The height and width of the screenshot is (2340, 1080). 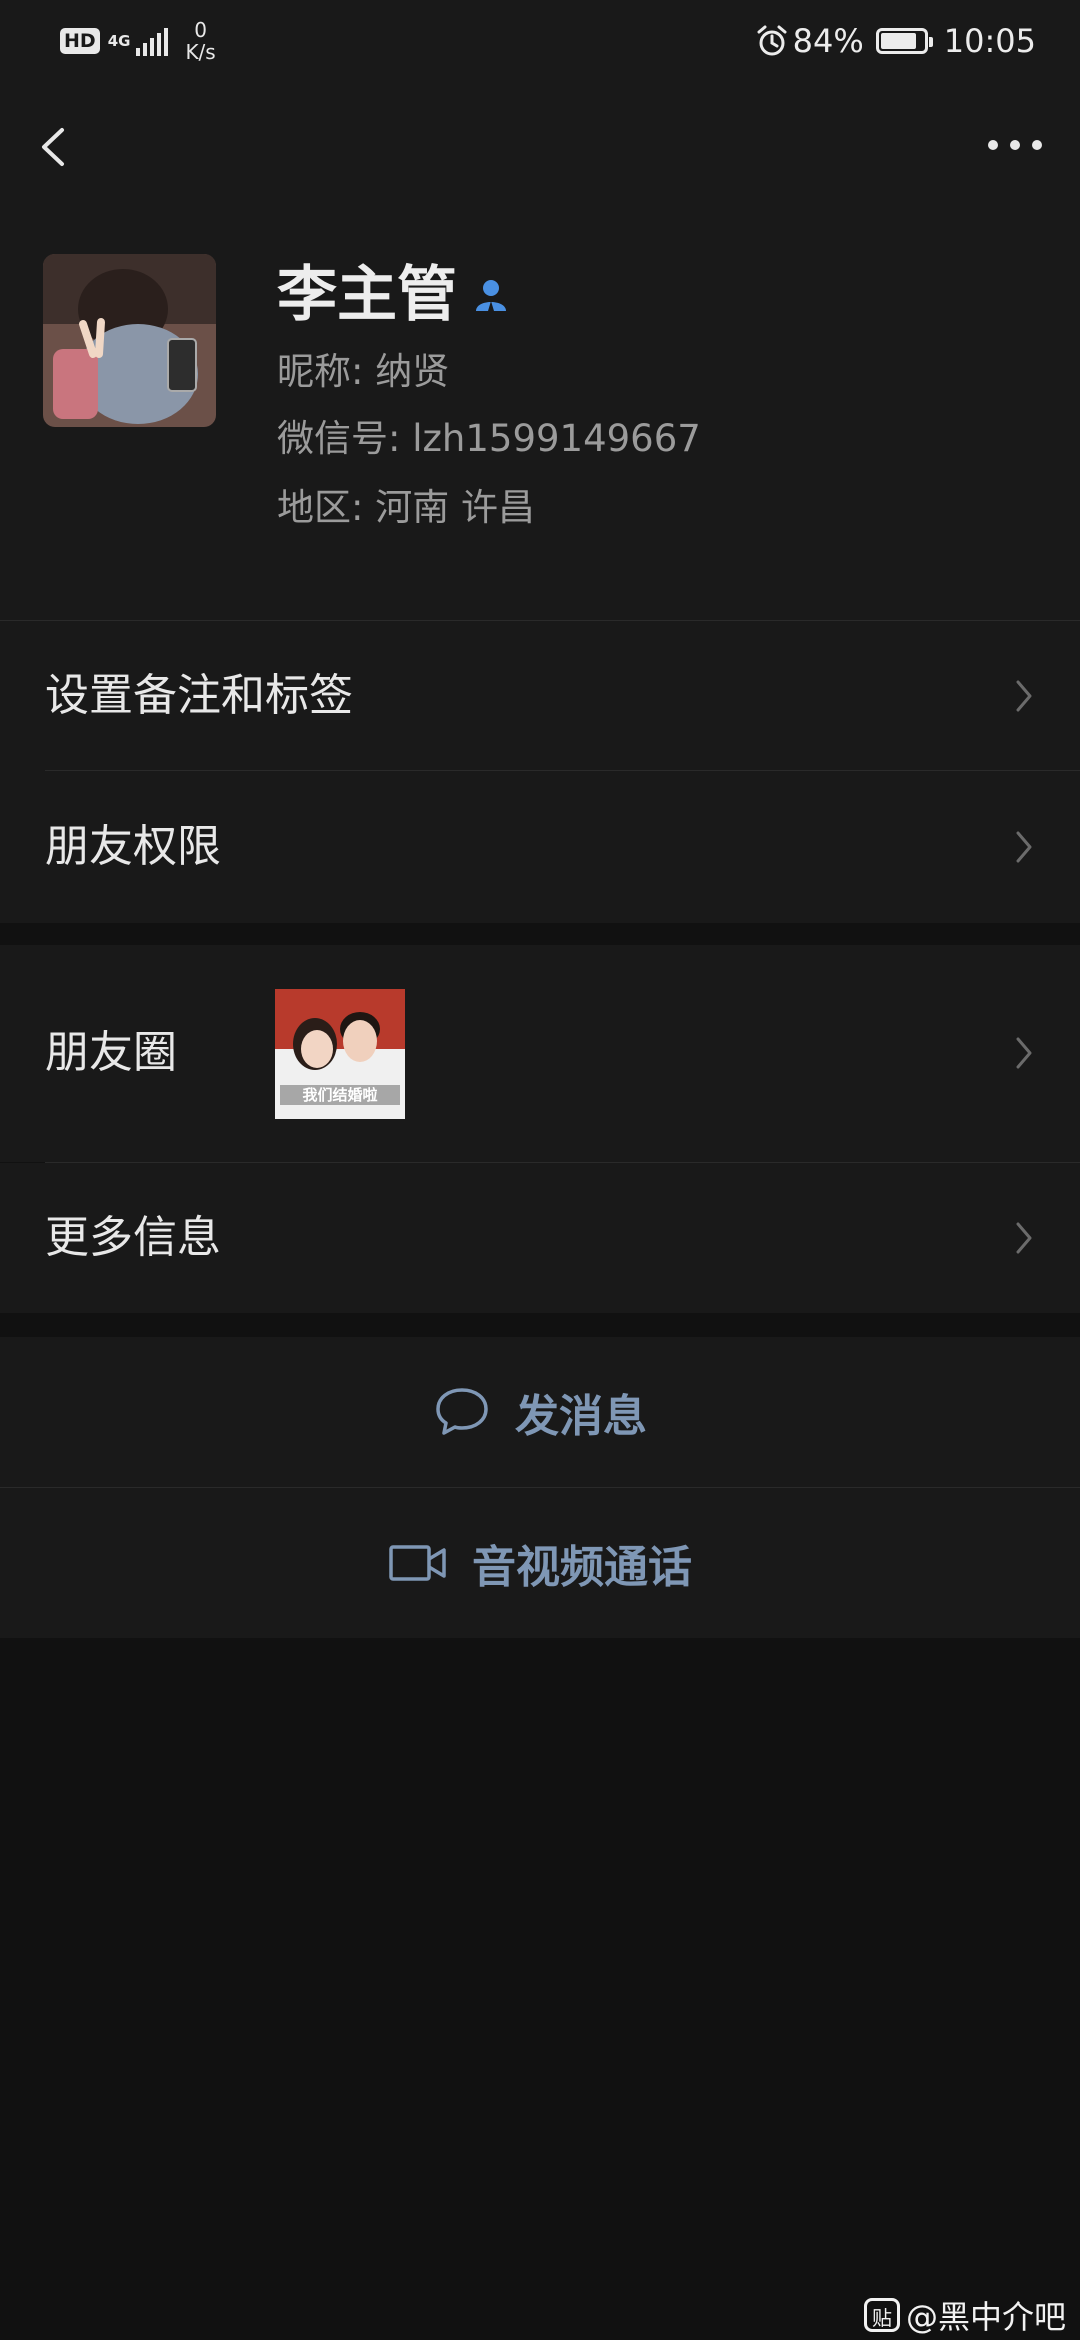 I want to click on back-button, so click(x=54, y=147).